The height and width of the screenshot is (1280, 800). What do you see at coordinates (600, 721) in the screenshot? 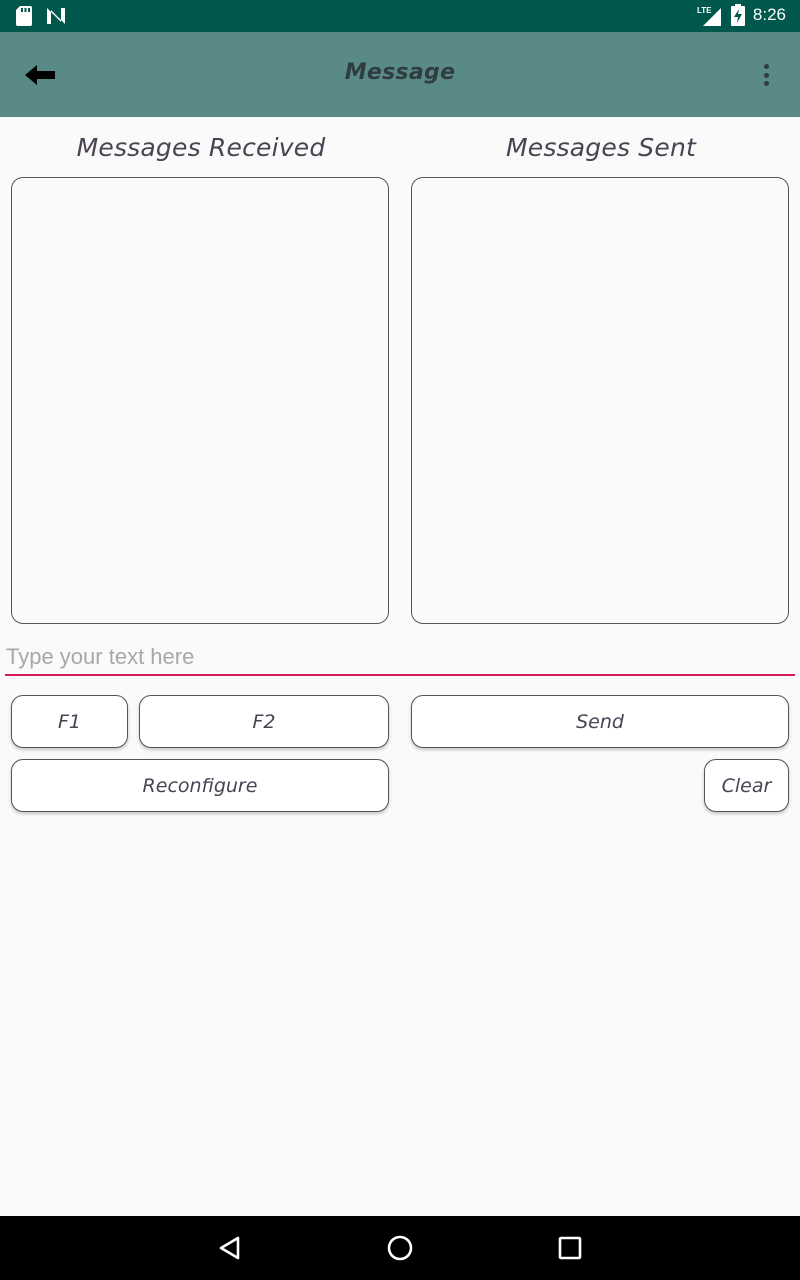
I see `send-button: Send` at bounding box center [600, 721].